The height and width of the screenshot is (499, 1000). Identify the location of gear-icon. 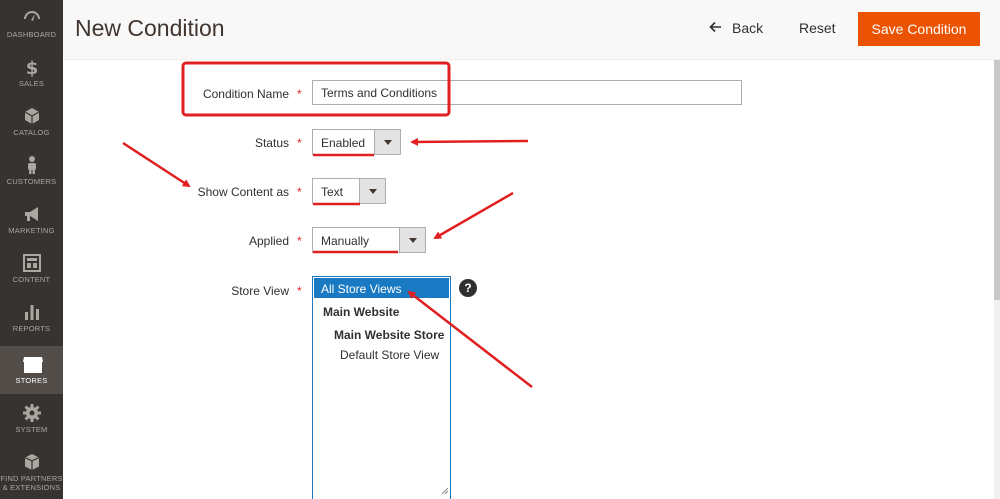
(32, 413).